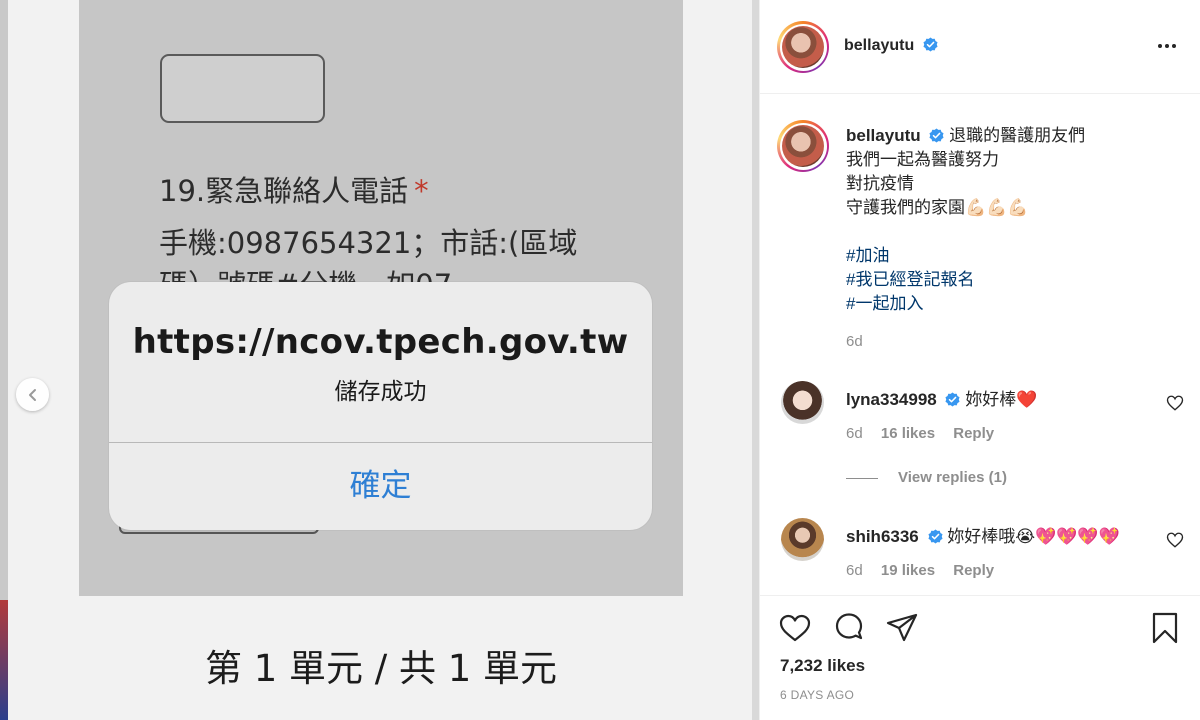 This screenshot has height=720, width=1200. I want to click on comment-meta: 6d 19 likes Reply, so click(920, 570).